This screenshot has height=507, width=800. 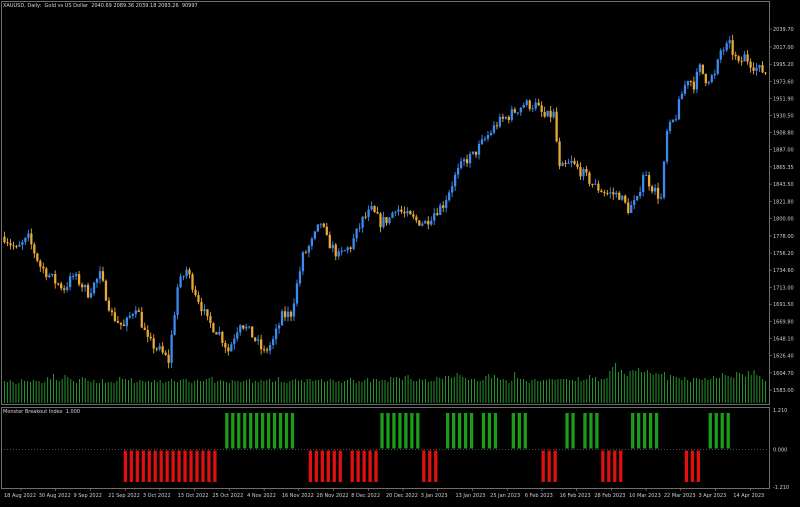 What do you see at coordinates (783, 357) in the screenshot?
I see `price-tick-label: 1626.40` at bounding box center [783, 357].